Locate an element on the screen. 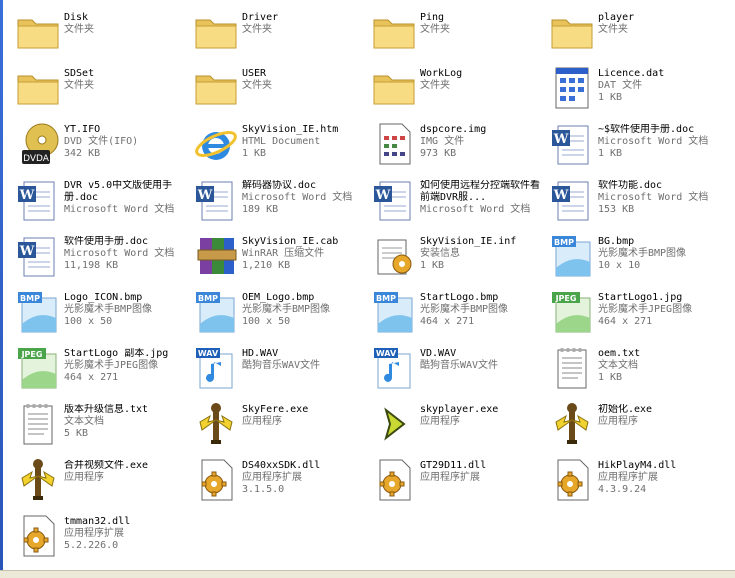 Image resolution: width=735 pixels, height=578 pixels. file-item: BMP Logo_ICON.bmp 光影魔术手BMP图像 100 x 50 is located at coordinates (102, 314).